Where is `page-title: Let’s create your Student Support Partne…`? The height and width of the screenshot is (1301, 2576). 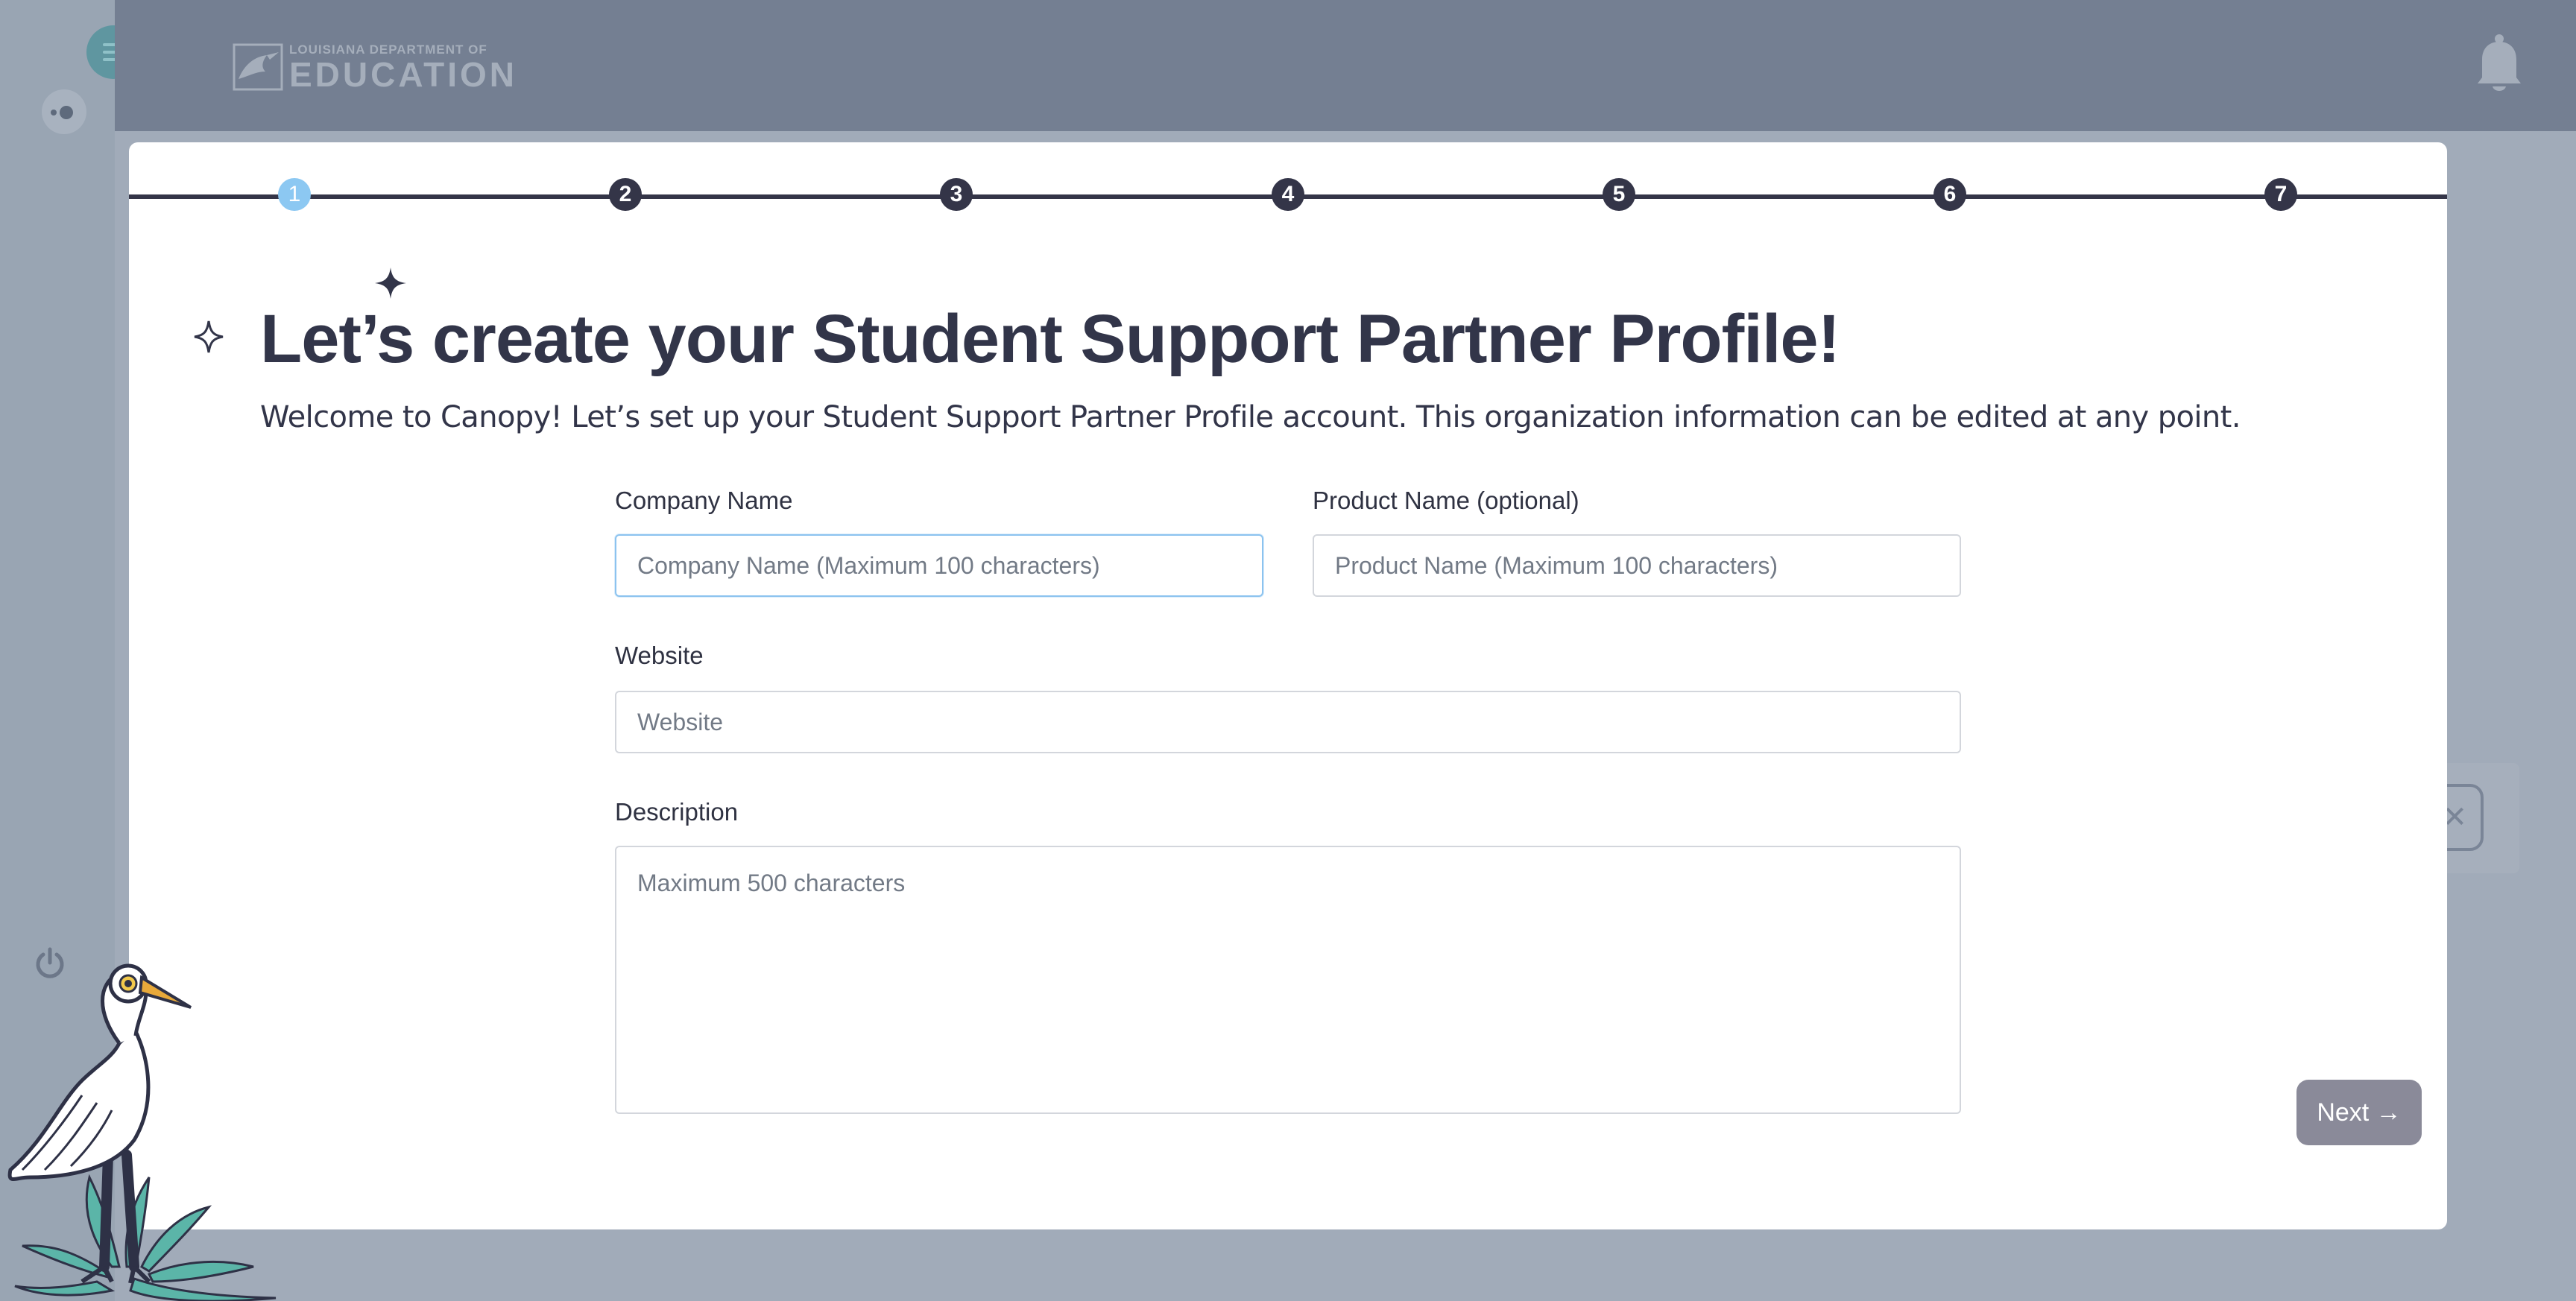
page-title: Let’s create your Student Support Partne… is located at coordinates (1050, 339).